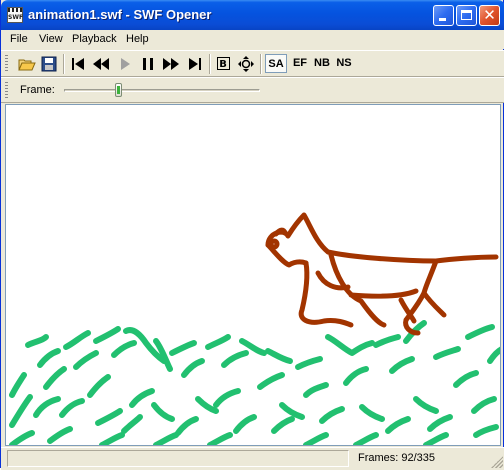  Describe the element at coordinates (118, 90) in the screenshot. I see `frame-slider-thumb` at that location.